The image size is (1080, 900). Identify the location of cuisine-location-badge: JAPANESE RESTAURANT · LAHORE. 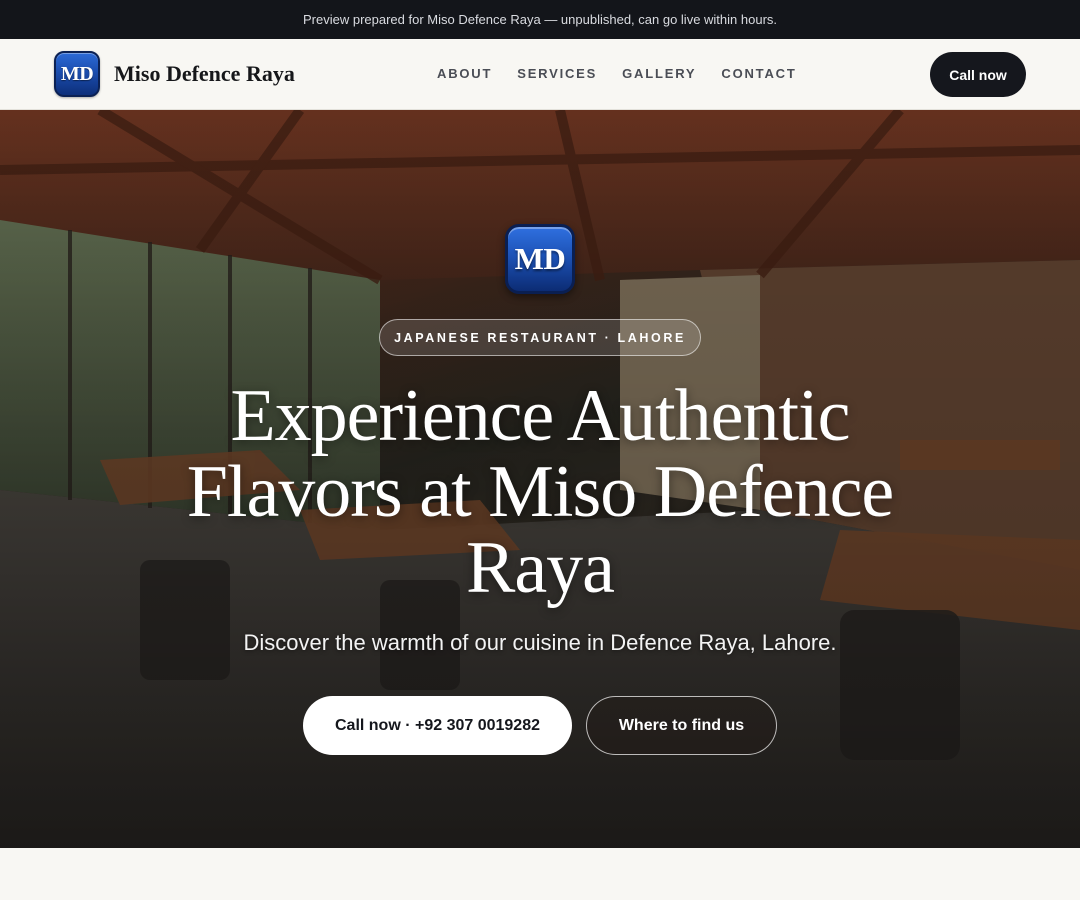
(540, 337).